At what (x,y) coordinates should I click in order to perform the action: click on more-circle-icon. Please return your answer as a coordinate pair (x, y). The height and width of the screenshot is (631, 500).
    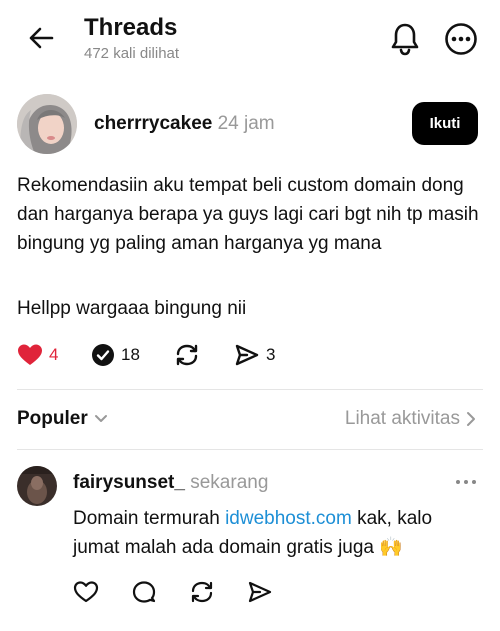
    Looking at the image, I should click on (461, 39).